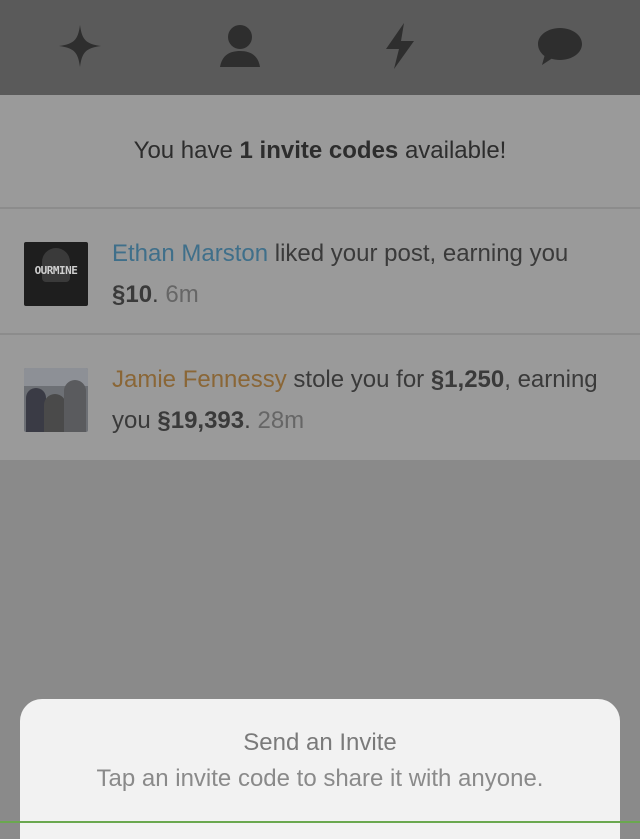 This screenshot has width=640, height=839. Describe the element at coordinates (56, 270) in the screenshot. I see `avatar-logo-text: OURMINE` at that location.